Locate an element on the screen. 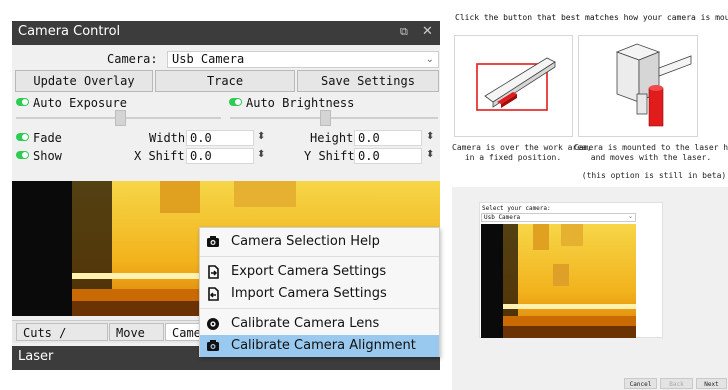  menu-item-calibrate-alignment: Calibrate Camera Alignment is located at coordinates (319, 346).